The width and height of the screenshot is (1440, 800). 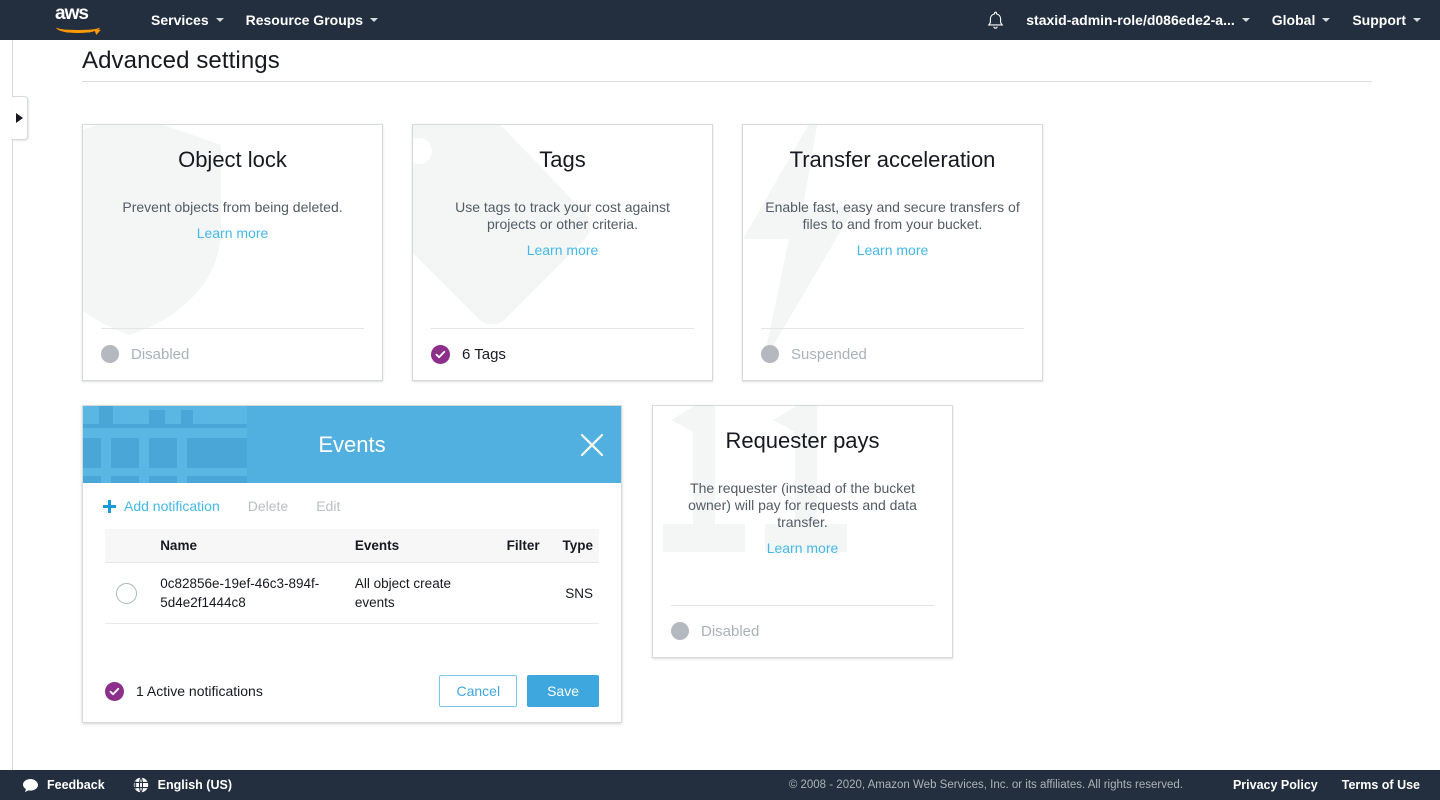 What do you see at coordinates (109, 506) in the screenshot?
I see `plus-icon` at bounding box center [109, 506].